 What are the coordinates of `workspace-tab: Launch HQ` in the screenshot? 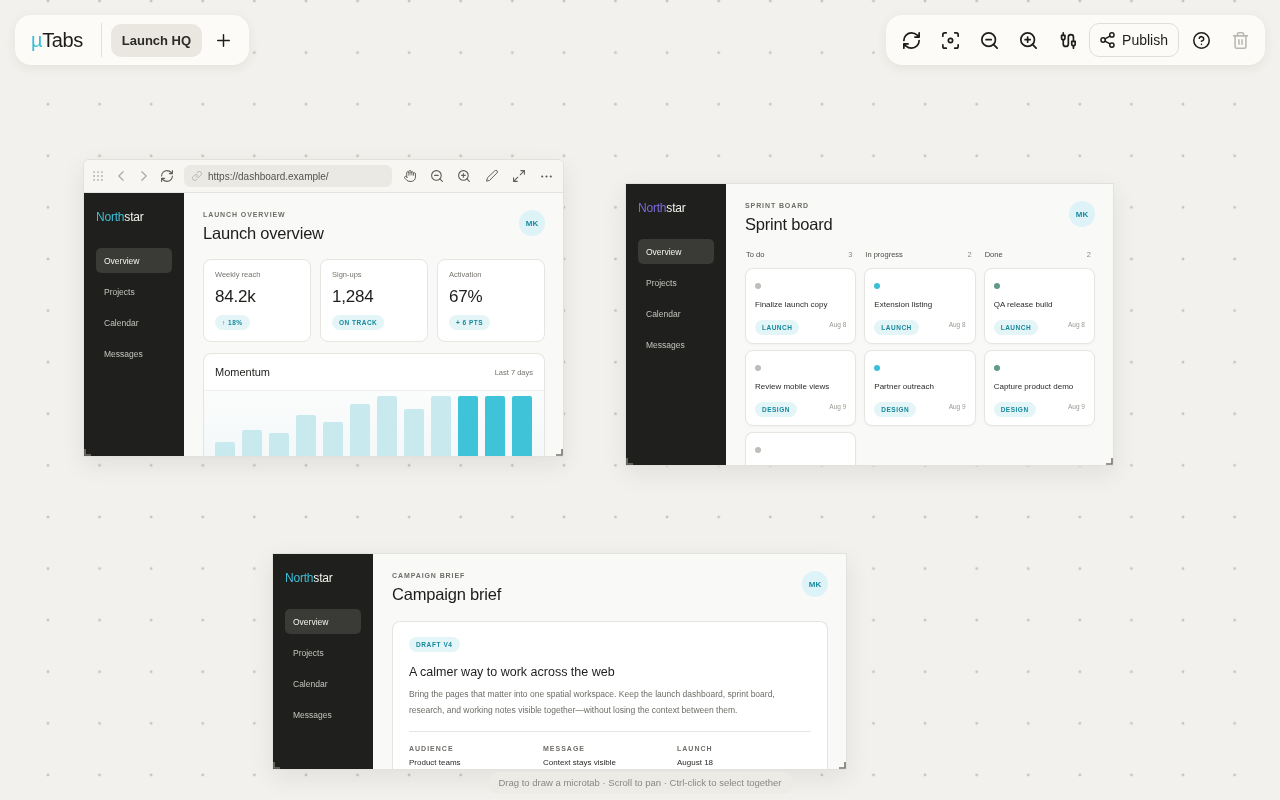 It's located at (156, 40).